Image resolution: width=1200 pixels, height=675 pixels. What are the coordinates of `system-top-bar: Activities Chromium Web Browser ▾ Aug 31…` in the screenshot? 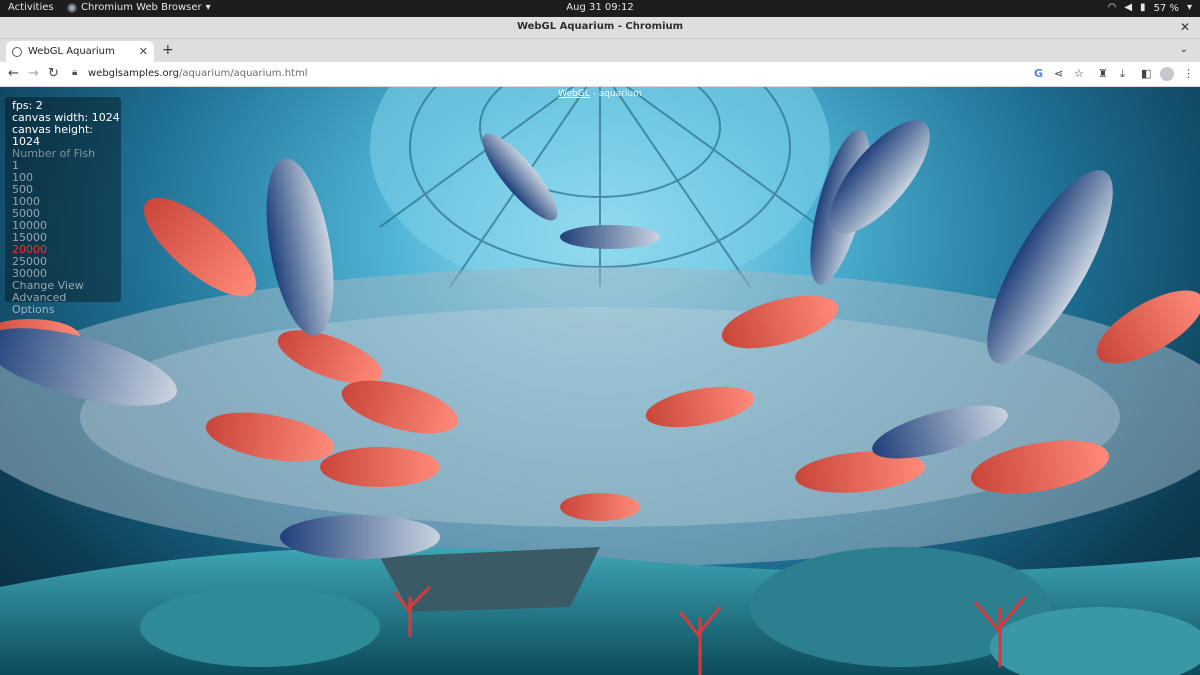 It's located at (600, 8).